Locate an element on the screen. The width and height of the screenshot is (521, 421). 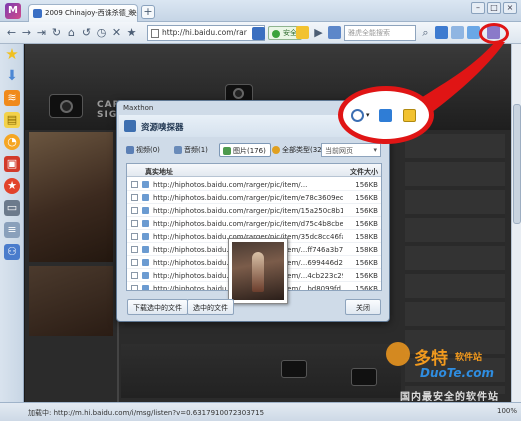
watermark-brand-suffix: 软件站 is located at coordinates (469, 358).